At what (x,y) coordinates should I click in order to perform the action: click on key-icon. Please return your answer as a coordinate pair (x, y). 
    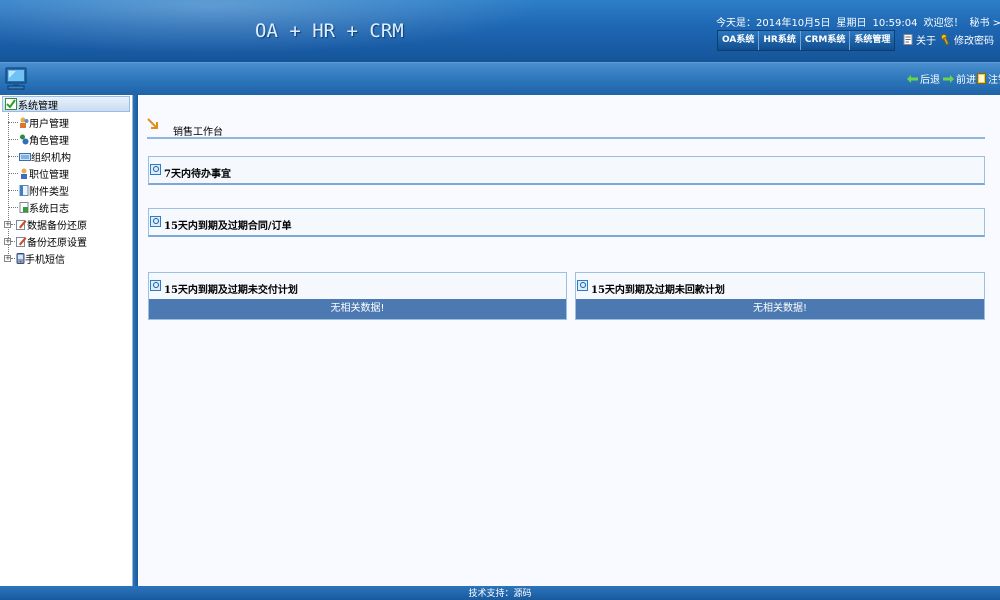
    Looking at the image, I should click on (945, 39).